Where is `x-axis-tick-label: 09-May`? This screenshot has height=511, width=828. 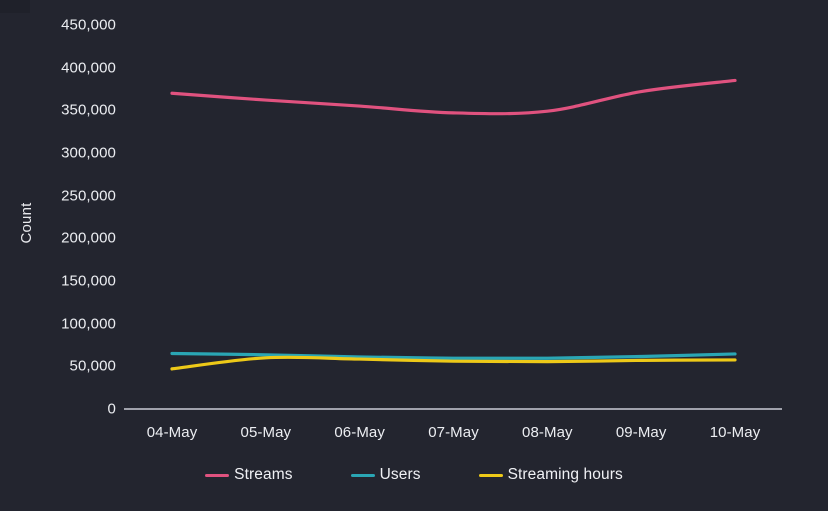 x-axis-tick-label: 09-May is located at coordinates (641, 432).